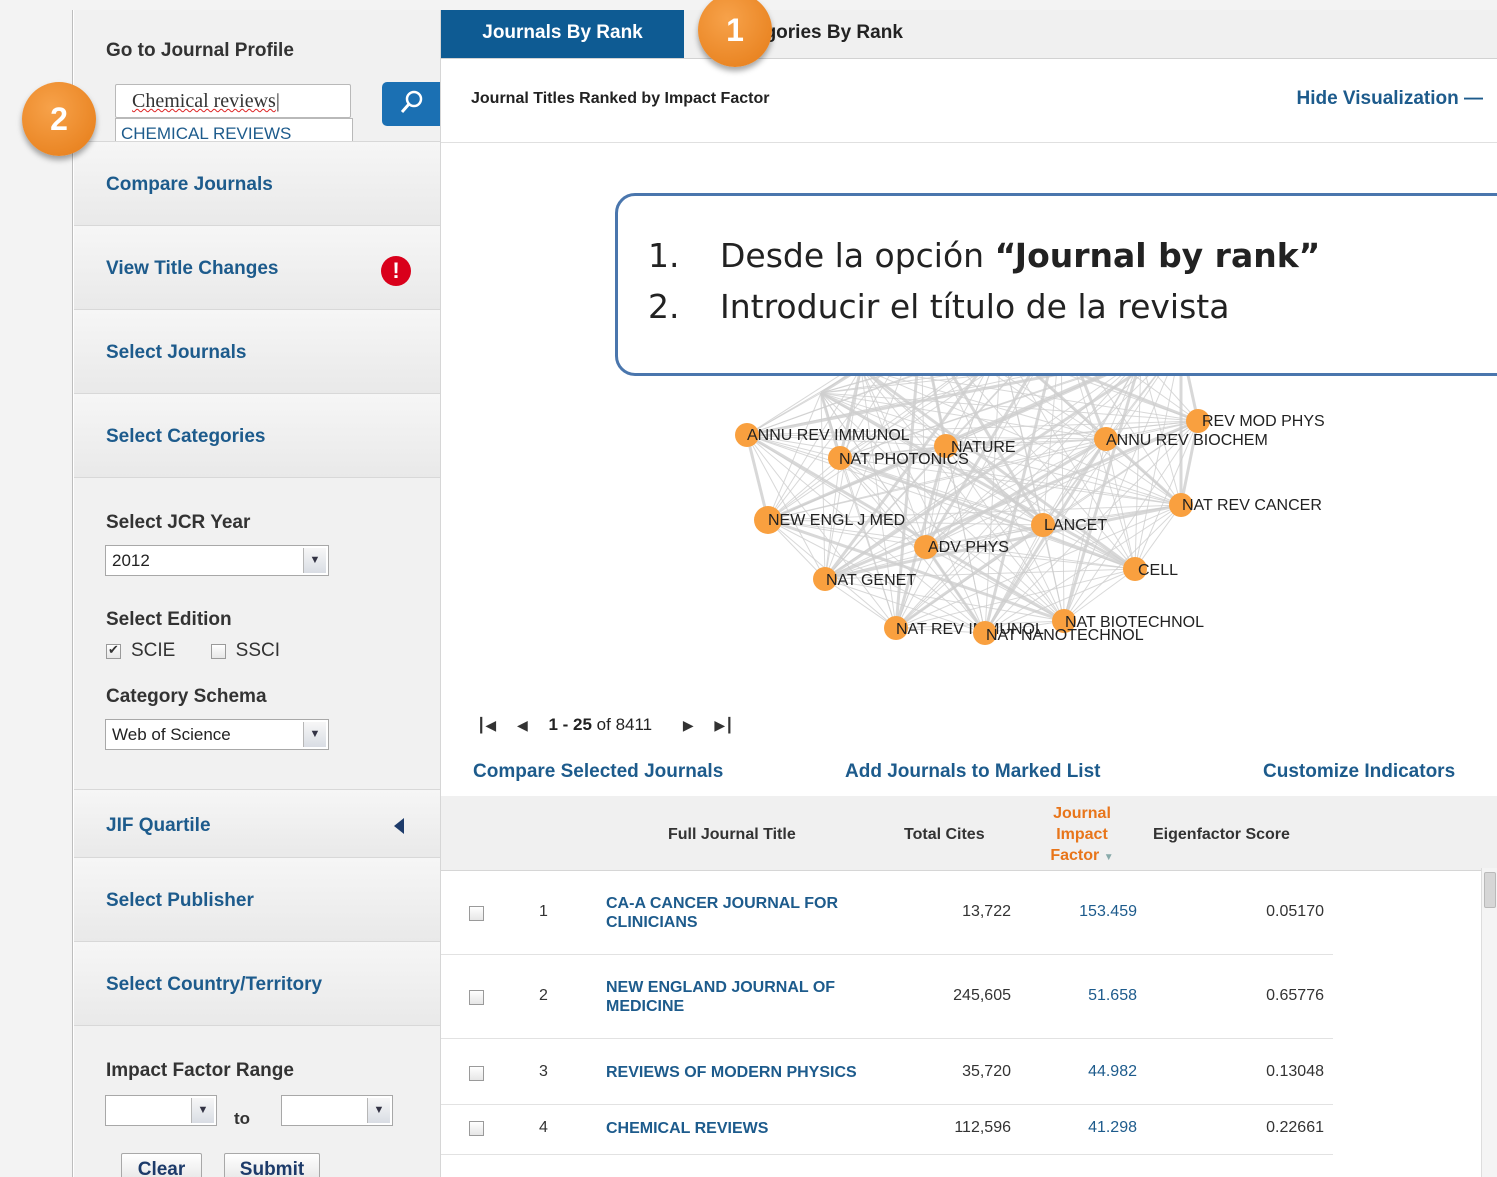 The width and height of the screenshot is (1497, 1177). I want to click on select-country-section: Select Country/Territory, so click(257, 983).